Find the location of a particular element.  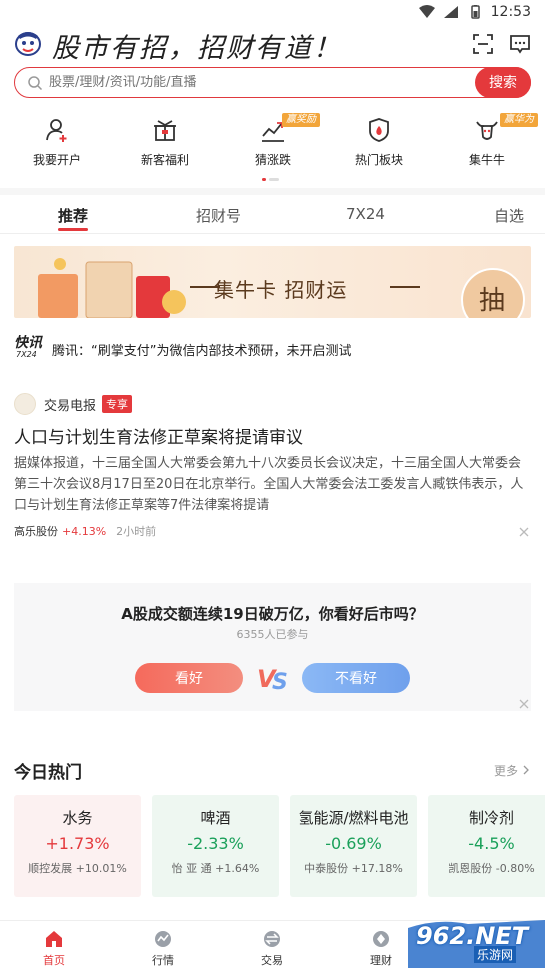

sector-change: -2.33% is located at coordinates (215, 843).